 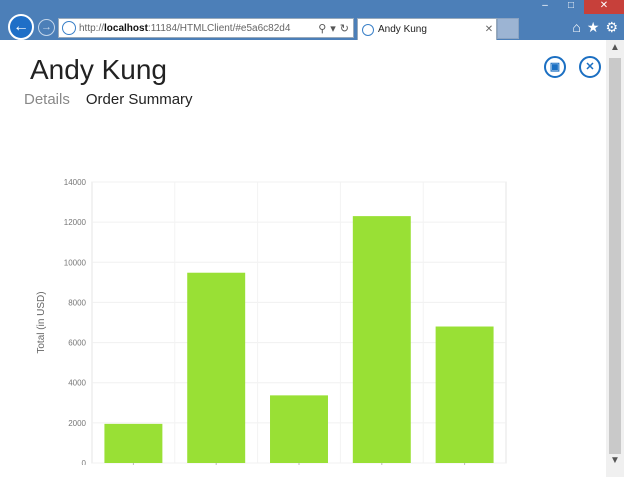 I want to click on url-host: localhost, so click(x=126, y=28).